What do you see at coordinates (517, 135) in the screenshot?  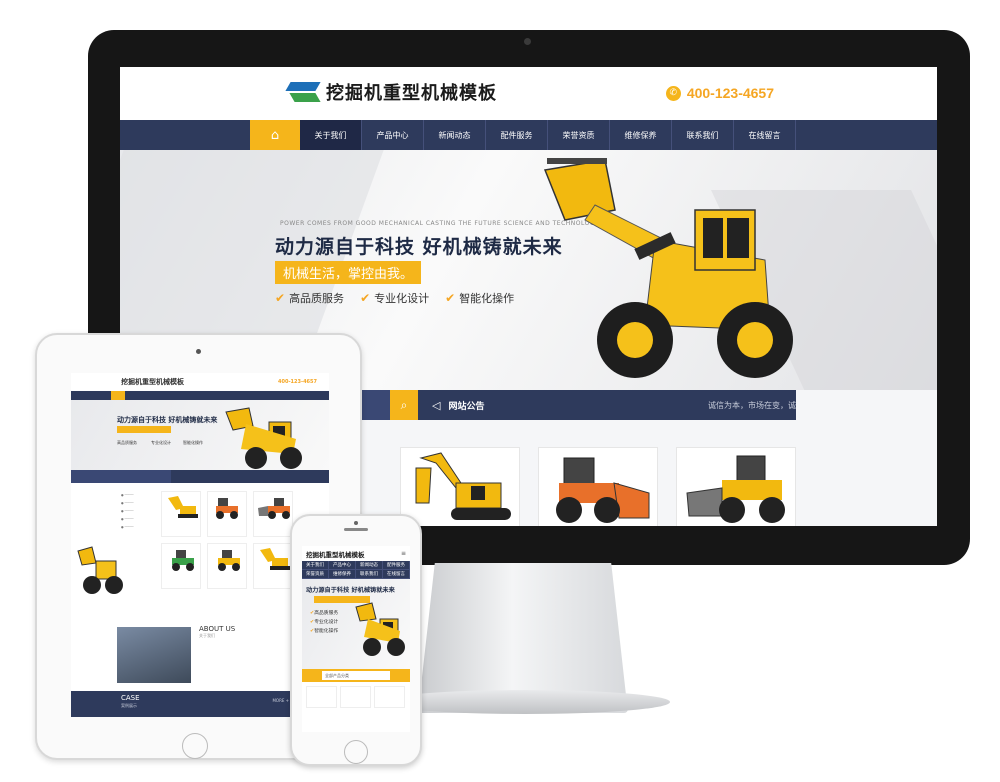 I see `nav-item-parts: 配件服务` at bounding box center [517, 135].